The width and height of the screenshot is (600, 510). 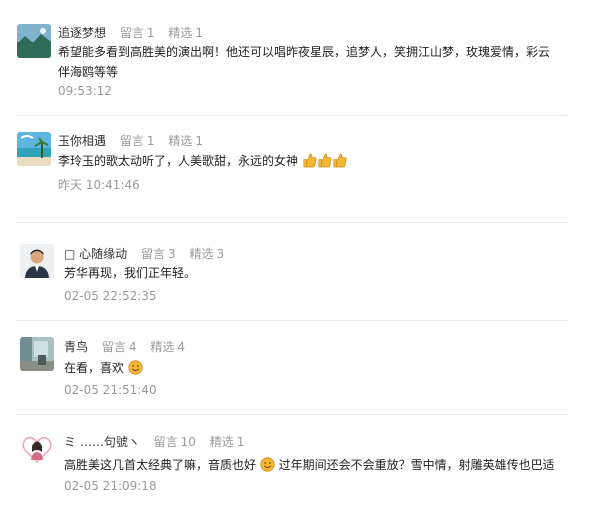 I want to click on comment-text: 李玲玉的歌太动听了，人美歌甜，永远的女神, so click(x=308, y=162).